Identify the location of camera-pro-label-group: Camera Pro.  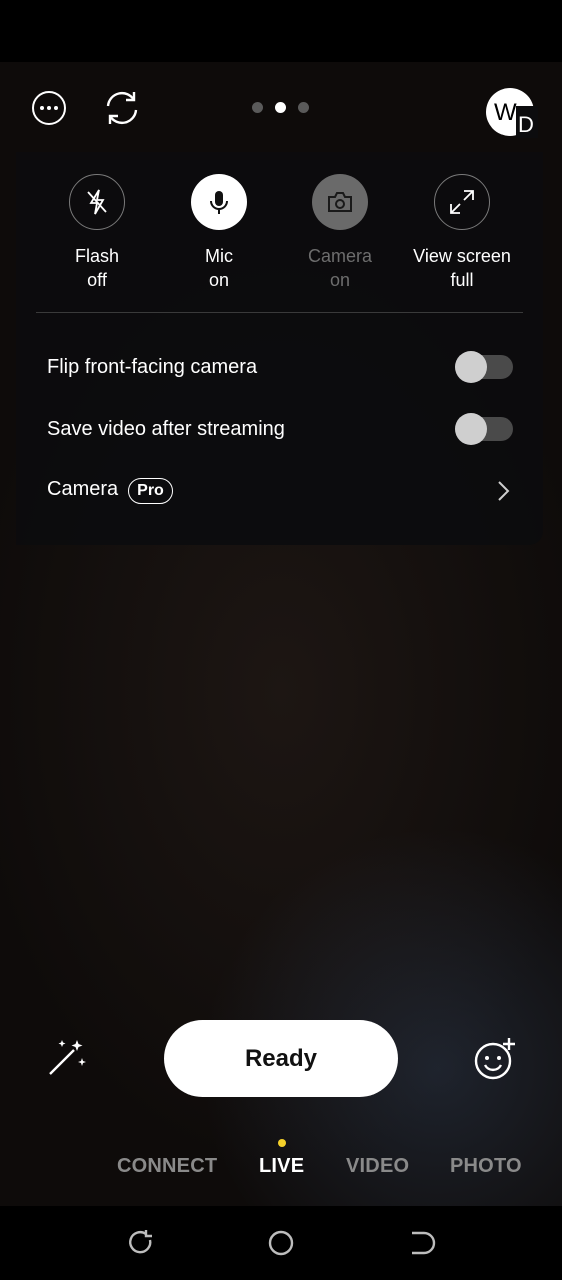
(110, 491).